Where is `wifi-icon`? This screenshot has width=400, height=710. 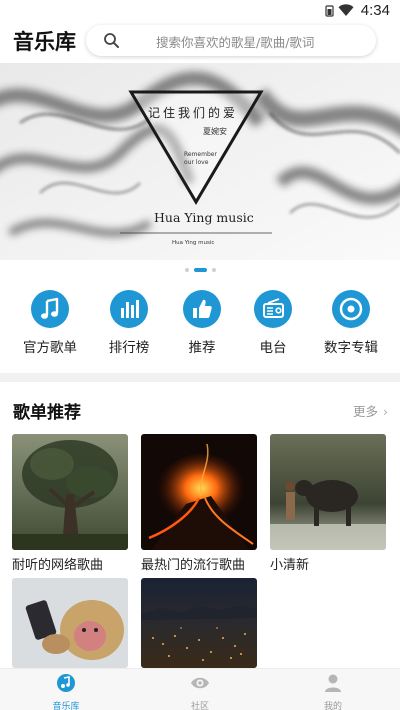
wifi-icon is located at coordinates (346, 10).